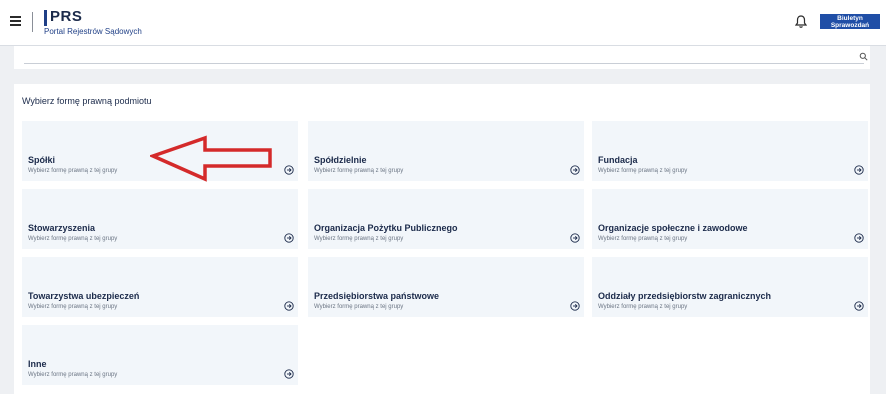 The height and width of the screenshot is (394, 886). What do you see at coordinates (685, 296) in the screenshot?
I see `tile-title: Oddziały przedsiębiorstw zagranicznych` at bounding box center [685, 296].